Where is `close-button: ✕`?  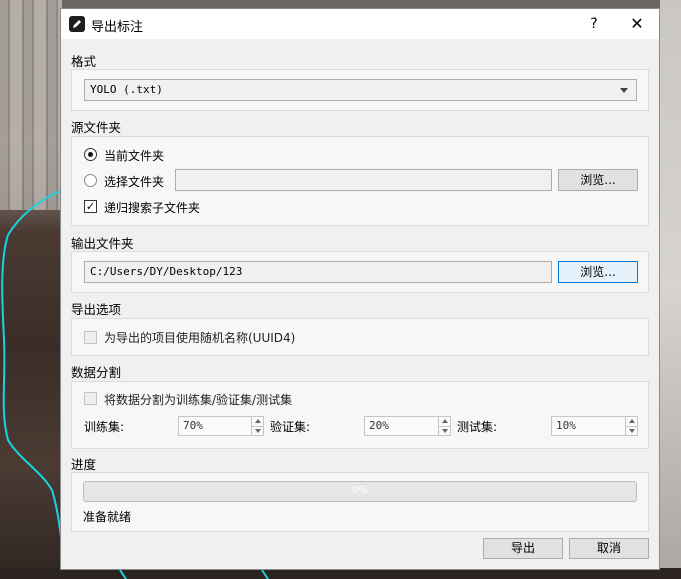 close-button: ✕ is located at coordinates (637, 24).